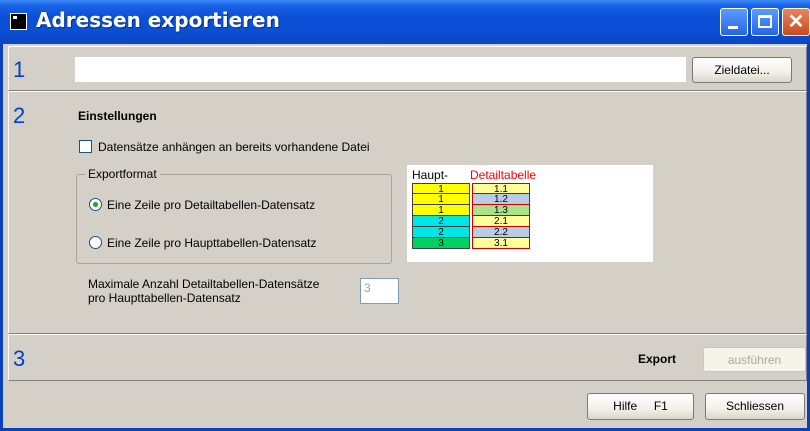  Describe the element at coordinates (501, 221) in the screenshot. I see `preview-detail-cell: 2.1` at that location.